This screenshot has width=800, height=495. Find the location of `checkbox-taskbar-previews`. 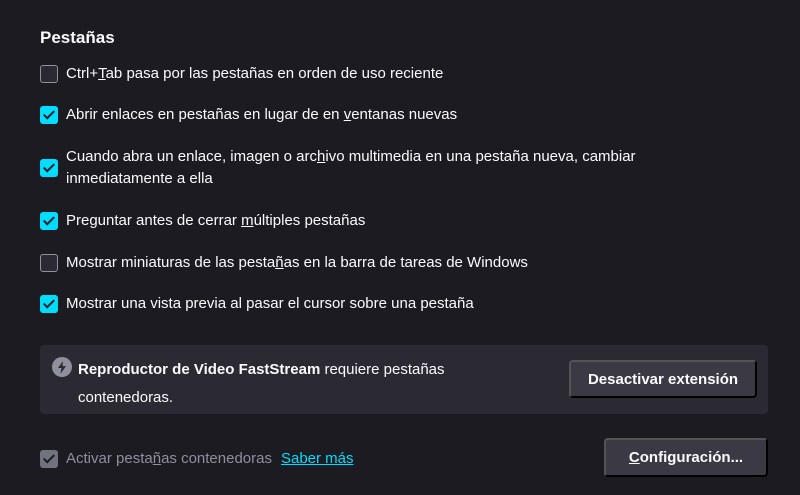

checkbox-taskbar-previews is located at coordinates (49, 263).